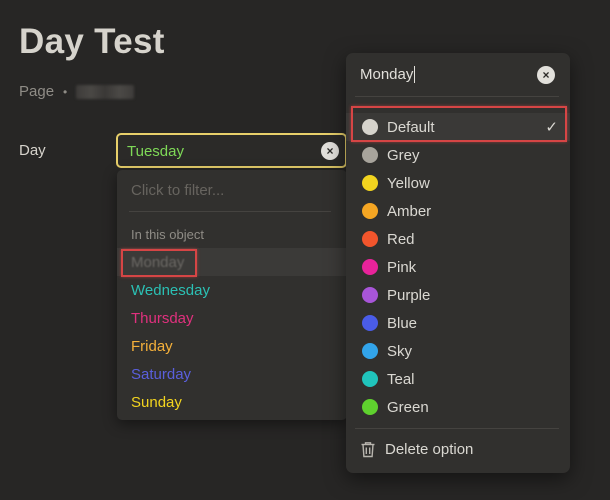  Describe the element at coordinates (458, 323) in the screenshot. I see `color-blue: Blue` at that location.